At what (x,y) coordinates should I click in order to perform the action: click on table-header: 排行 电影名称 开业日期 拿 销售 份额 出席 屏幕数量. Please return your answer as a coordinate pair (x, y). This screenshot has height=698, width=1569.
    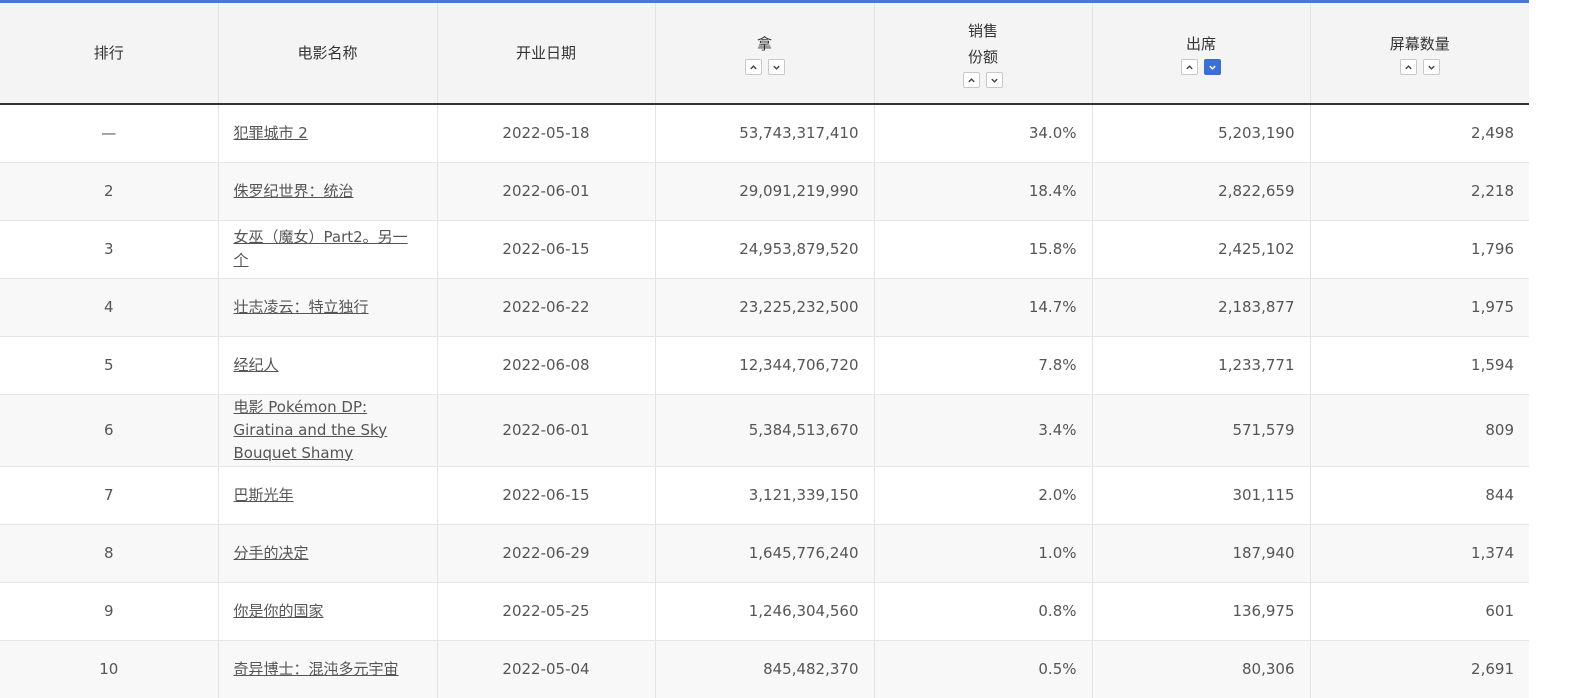
    Looking at the image, I should click on (765, 54).